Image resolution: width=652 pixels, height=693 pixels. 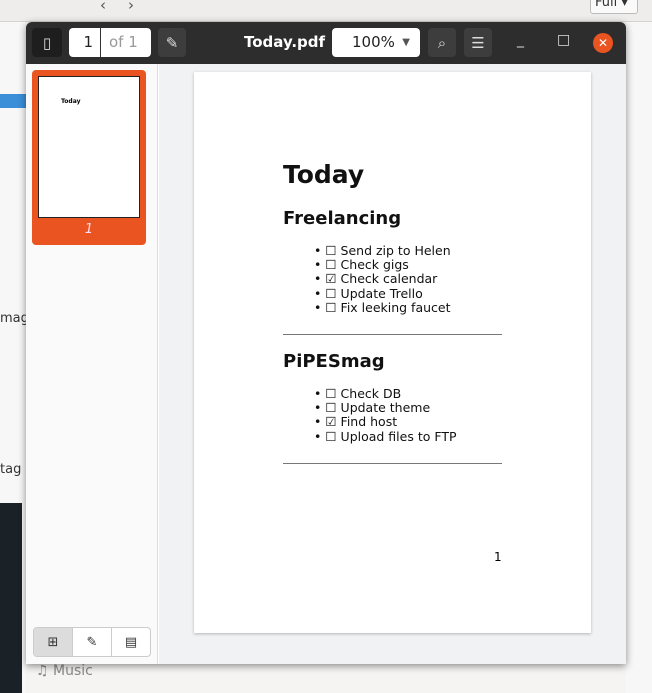 I want to click on background-toolbar: ‹ › Full ▾, so click(x=326, y=11).